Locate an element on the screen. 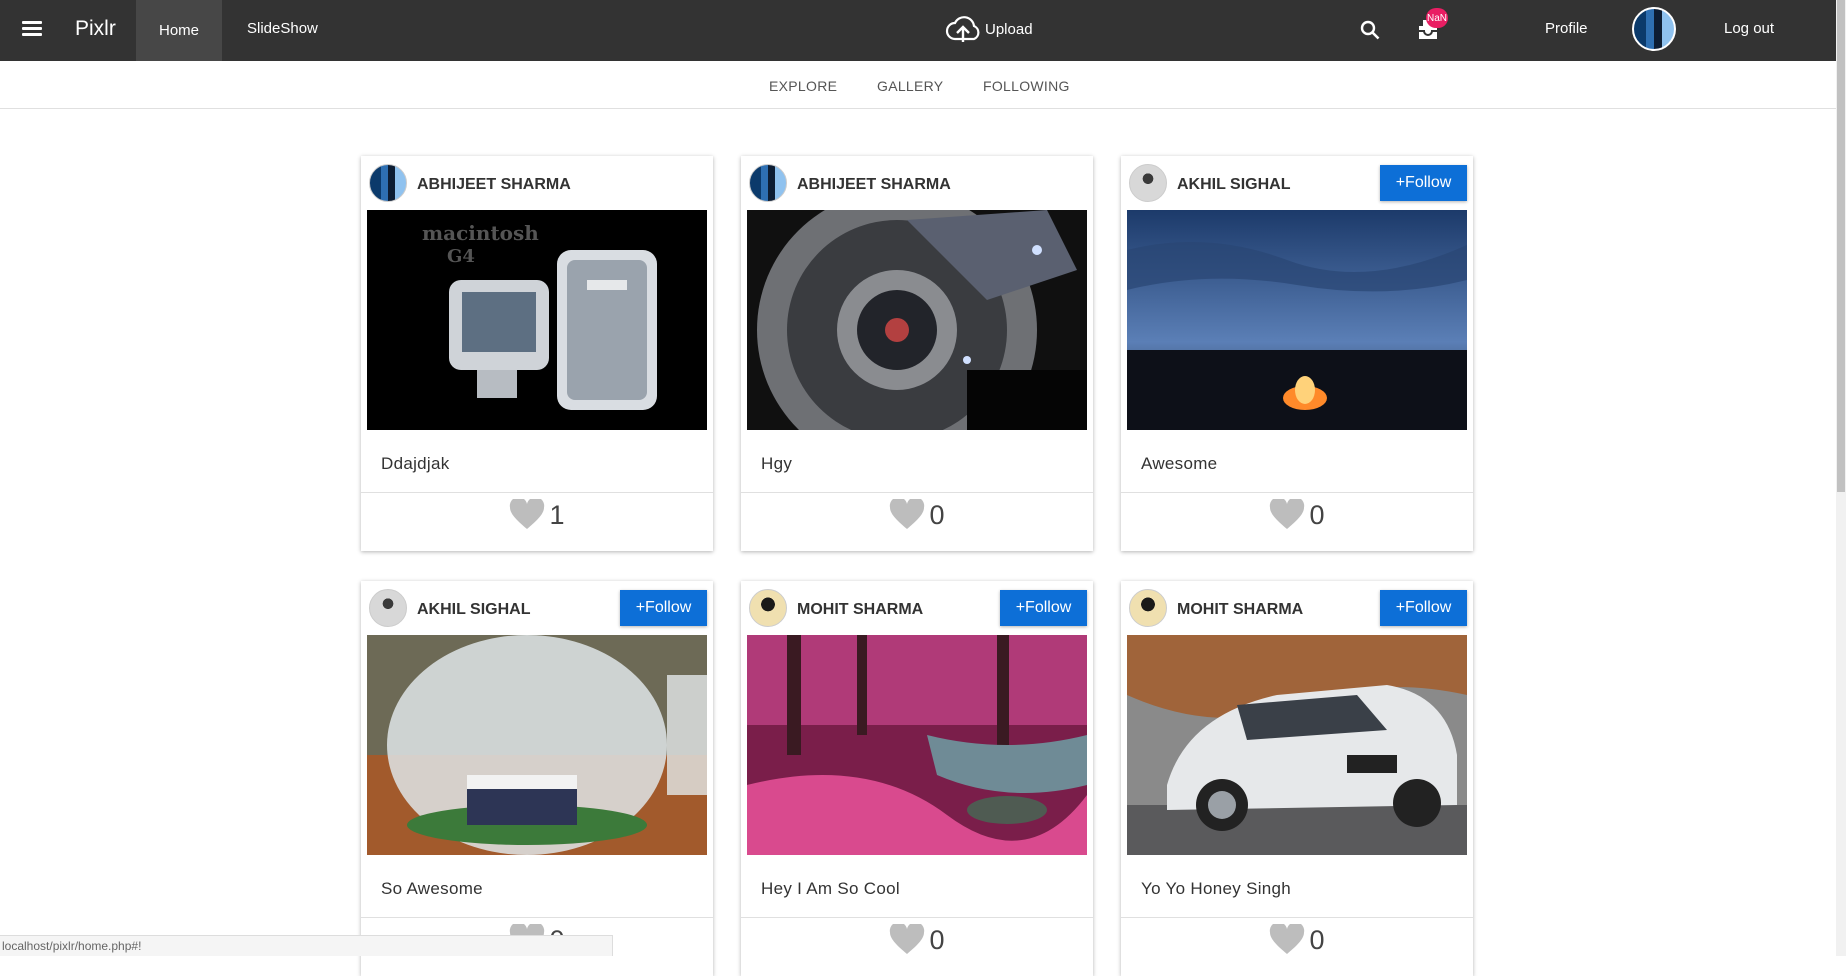  search-icon is located at coordinates (1370, 30).